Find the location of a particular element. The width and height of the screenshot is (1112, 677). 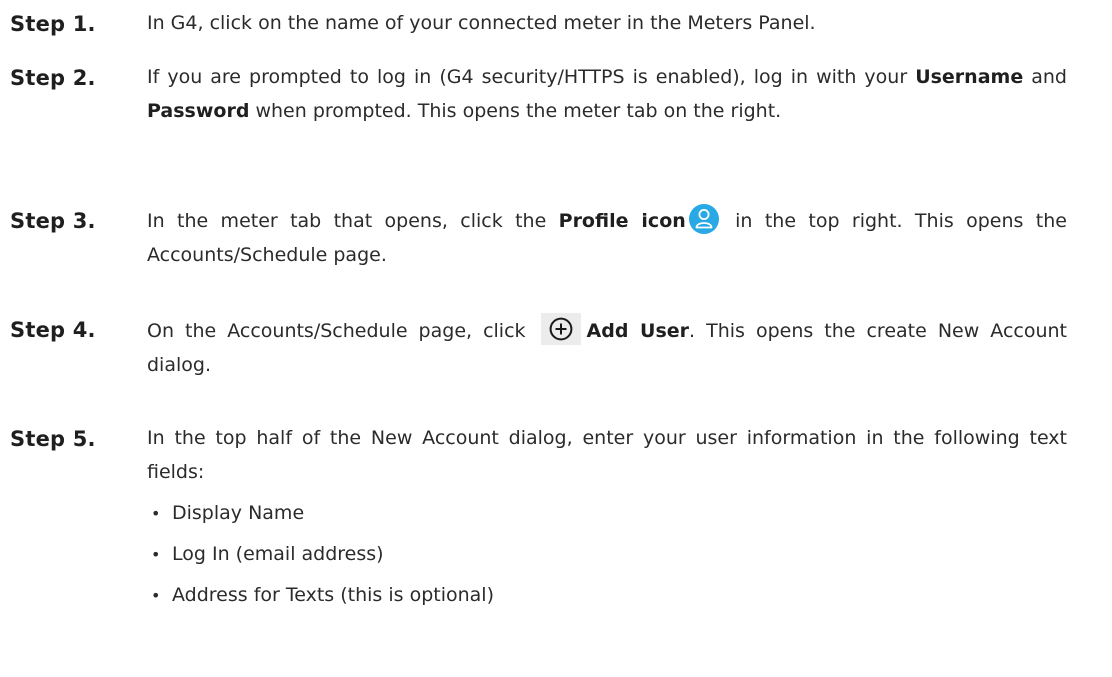

add-user-term: Add User is located at coordinates (638, 331).